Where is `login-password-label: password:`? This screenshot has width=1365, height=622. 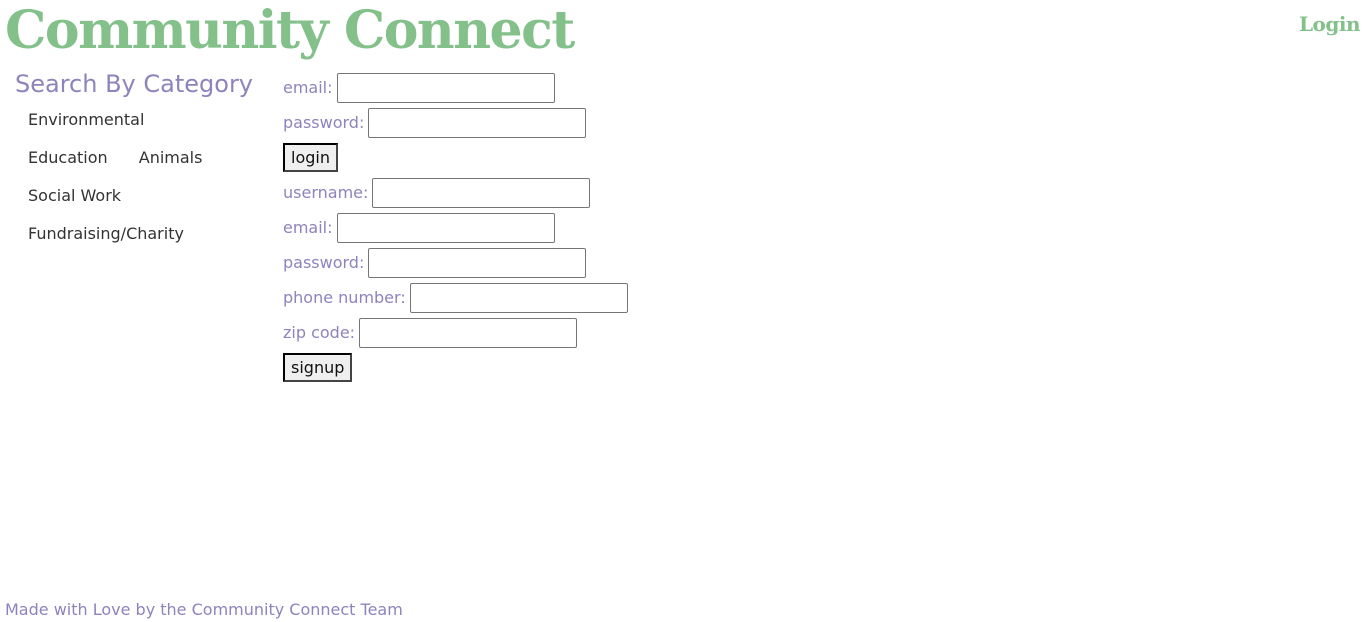
login-password-label: password: is located at coordinates (324, 122).